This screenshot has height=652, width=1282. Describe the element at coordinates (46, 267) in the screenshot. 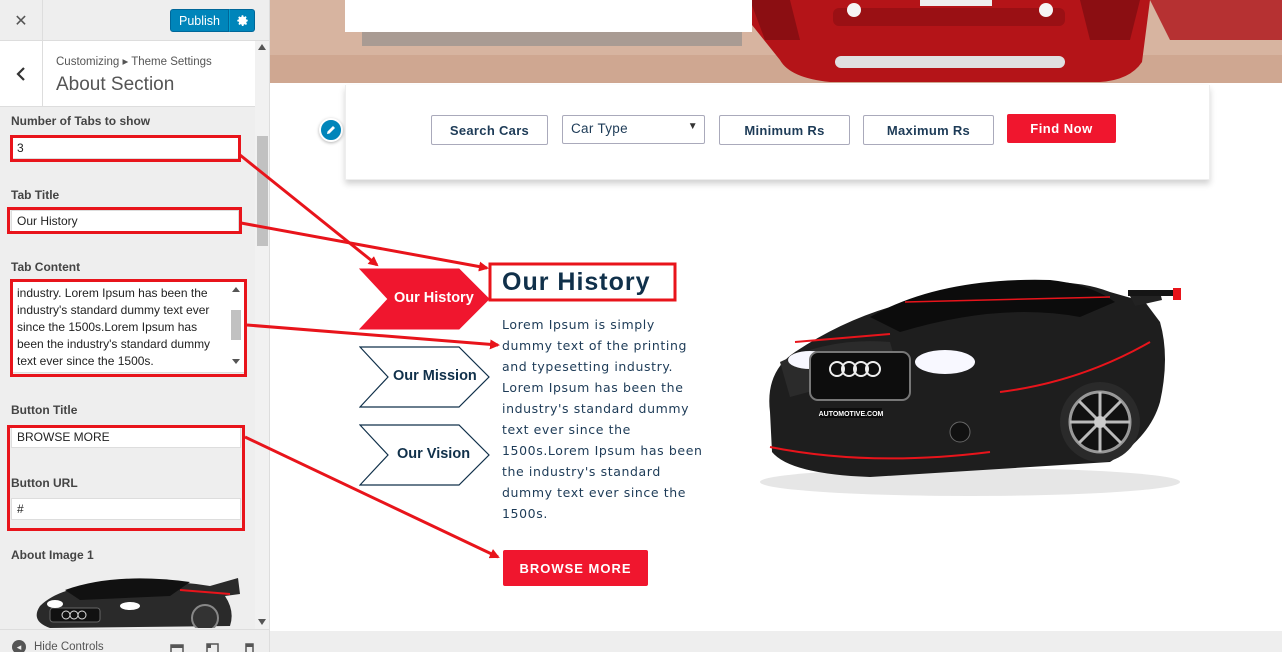

I see `tab-content-label: Tab Content` at that location.